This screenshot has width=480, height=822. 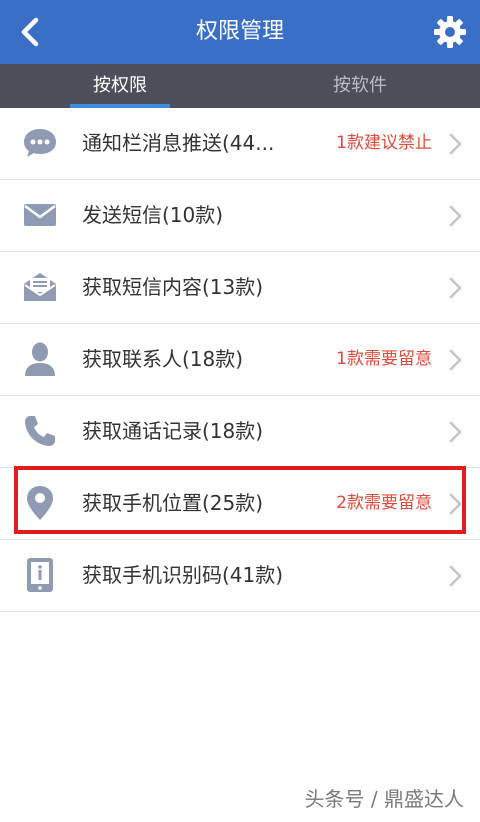 I want to click on permission-label: 获取联系人(18款), so click(x=163, y=359).